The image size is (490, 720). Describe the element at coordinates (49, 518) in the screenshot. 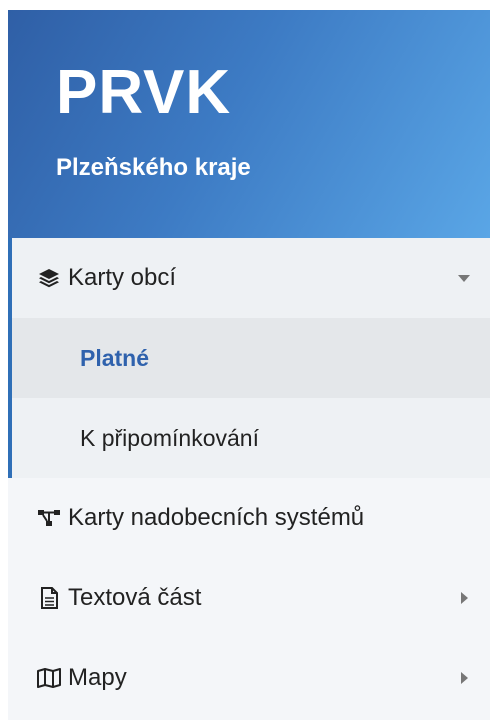

I see `network-icon` at that location.